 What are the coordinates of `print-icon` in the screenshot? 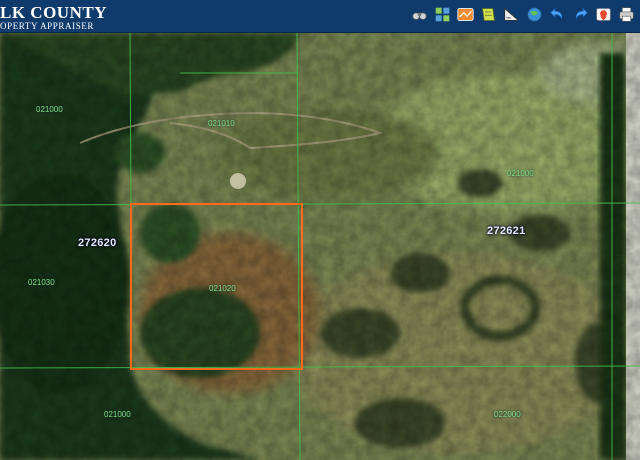 It's located at (626, 14).